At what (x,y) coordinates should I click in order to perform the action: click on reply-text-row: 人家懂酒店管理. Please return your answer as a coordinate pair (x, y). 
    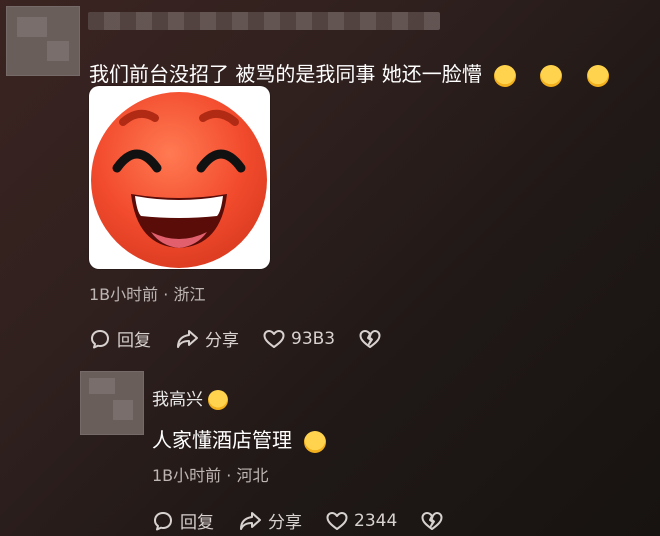
    Looking at the image, I should click on (239, 438).